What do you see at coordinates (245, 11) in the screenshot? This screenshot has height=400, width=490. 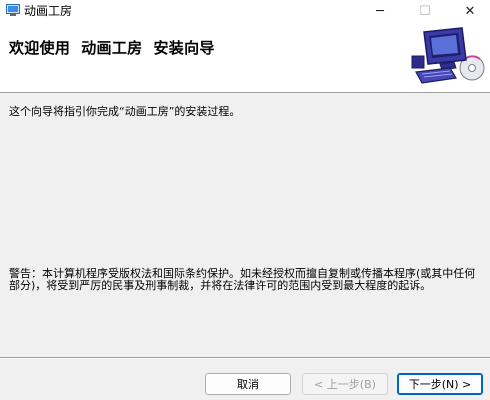 I see `title-bar: 动画工房 ─ ☐ ✕` at bounding box center [245, 11].